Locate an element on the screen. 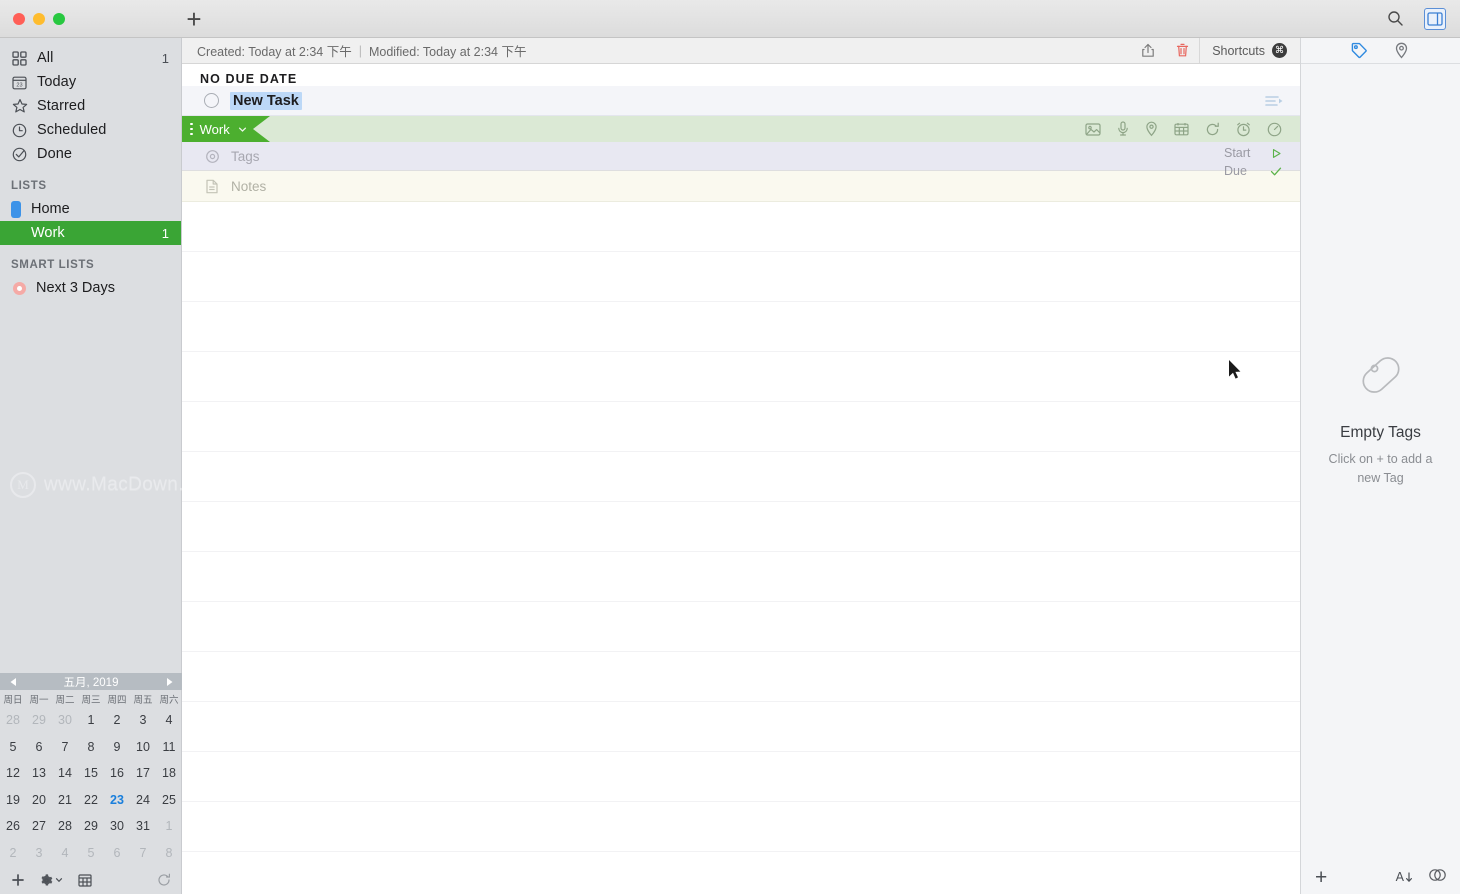 This screenshot has height=894, width=1460. task-list-pennant: Work is located at coordinates (226, 129).